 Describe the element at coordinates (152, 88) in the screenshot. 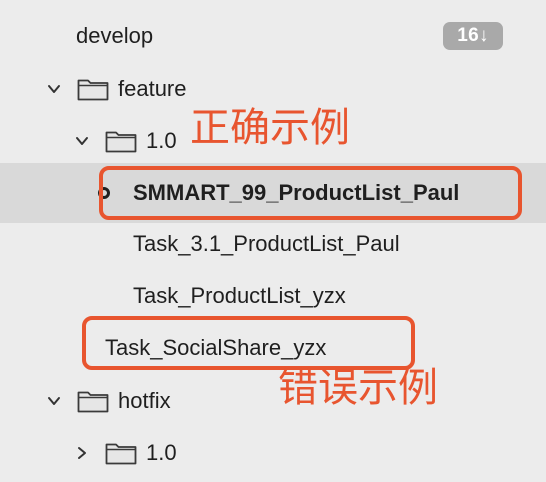

I see `folder-label-feature: feature` at that location.